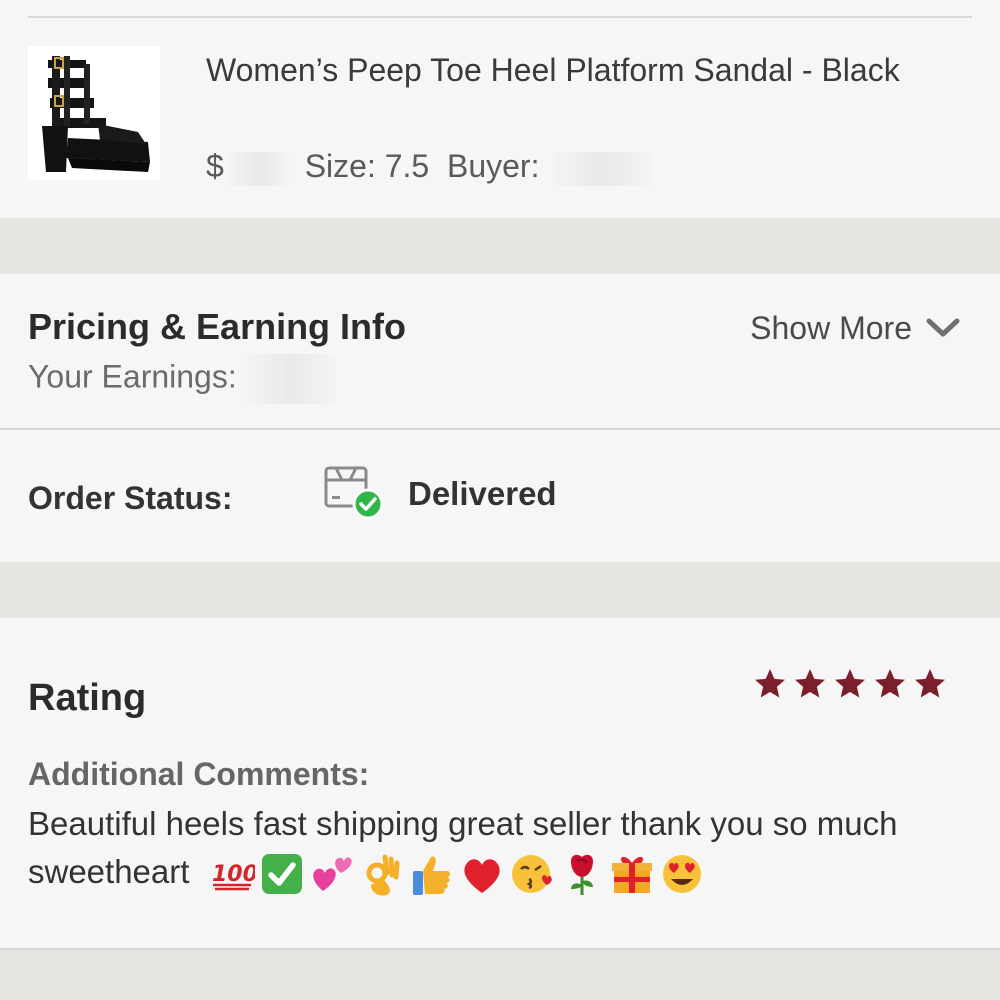  I want to click on wrapped-gift-icon, so click(631, 875).